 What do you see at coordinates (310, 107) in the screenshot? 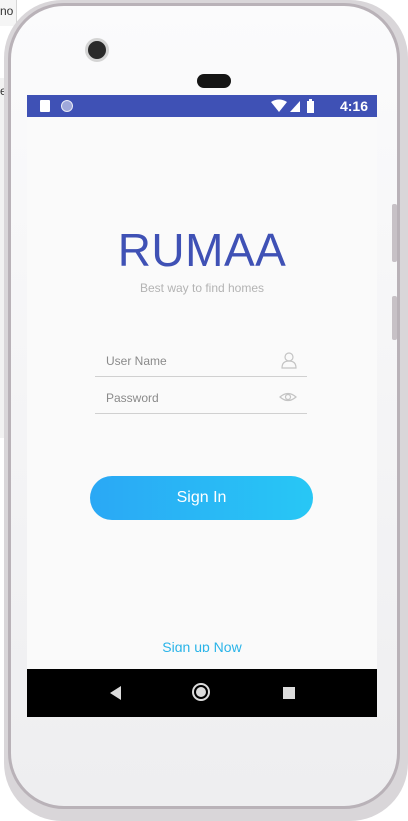
I see `battery-icon` at bounding box center [310, 107].